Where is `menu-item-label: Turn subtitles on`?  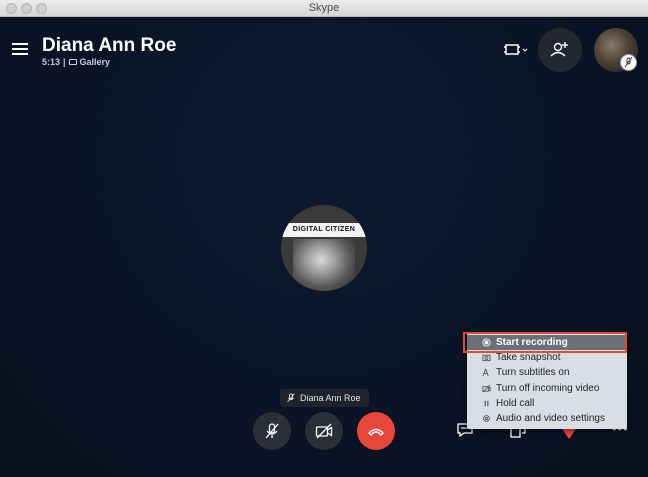 menu-item-label: Turn subtitles on is located at coordinates (533, 373).